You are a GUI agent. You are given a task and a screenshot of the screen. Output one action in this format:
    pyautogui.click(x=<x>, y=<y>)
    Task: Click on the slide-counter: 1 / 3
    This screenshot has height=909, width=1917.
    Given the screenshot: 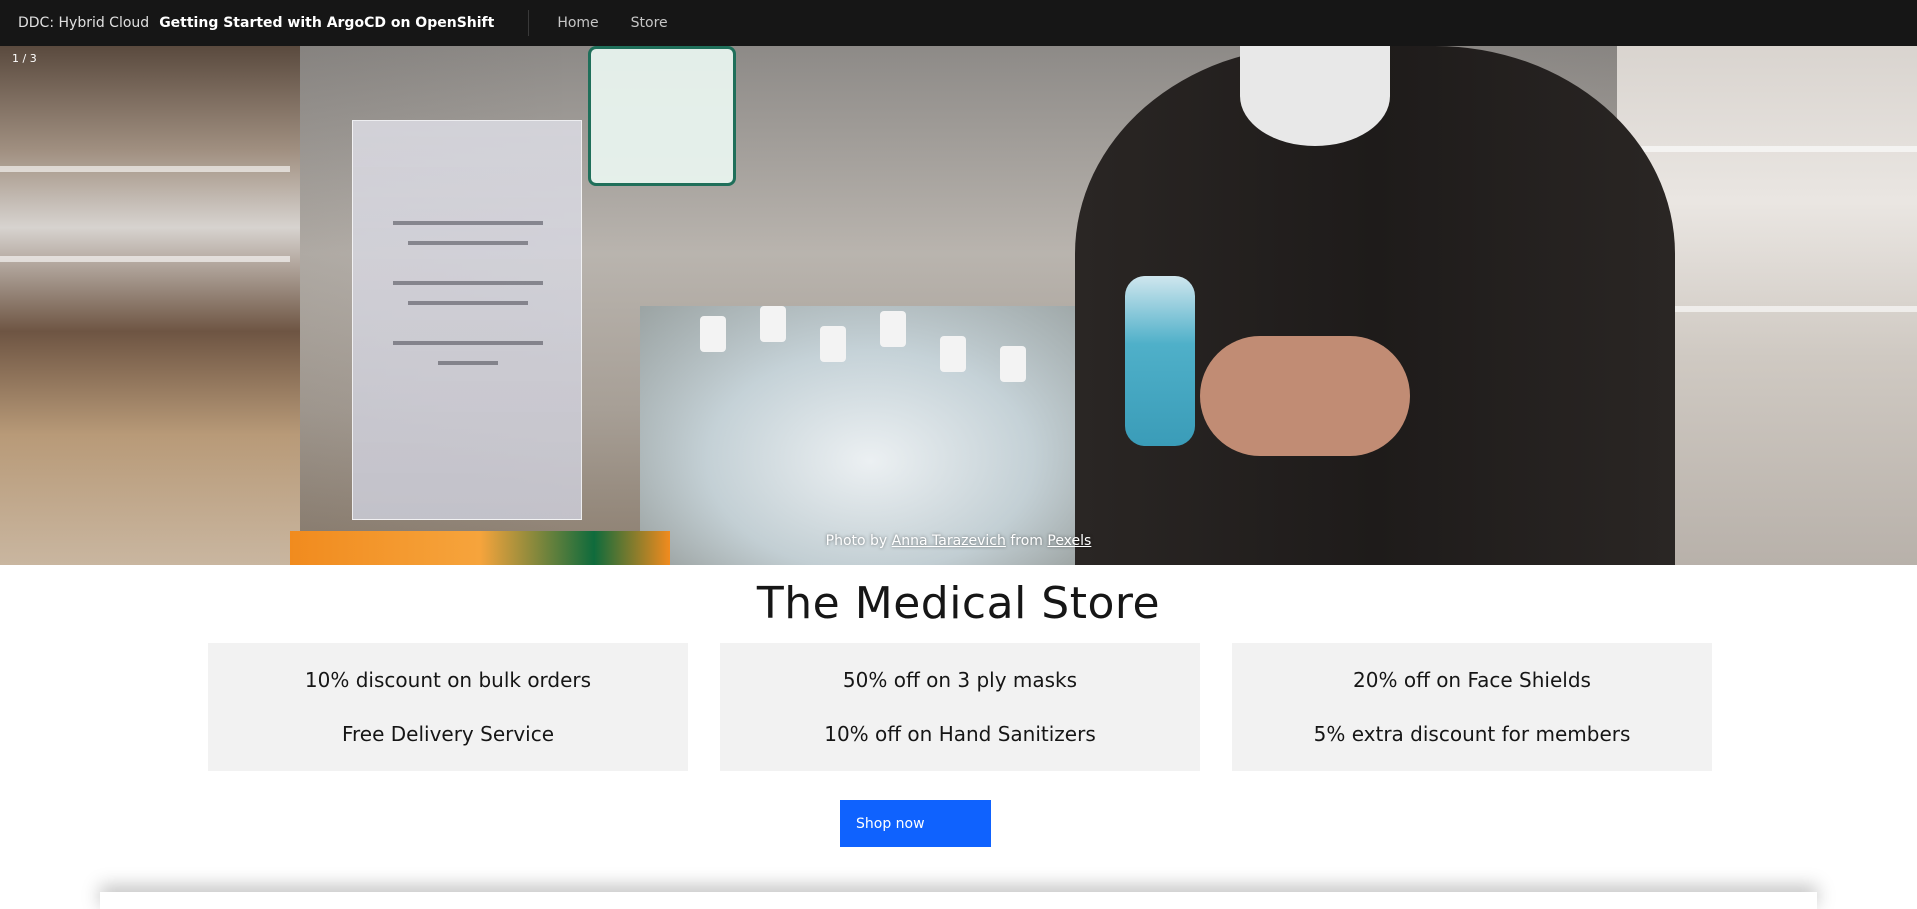 What is the action you would take?
    pyautogui.click(x=24, y=58)
    